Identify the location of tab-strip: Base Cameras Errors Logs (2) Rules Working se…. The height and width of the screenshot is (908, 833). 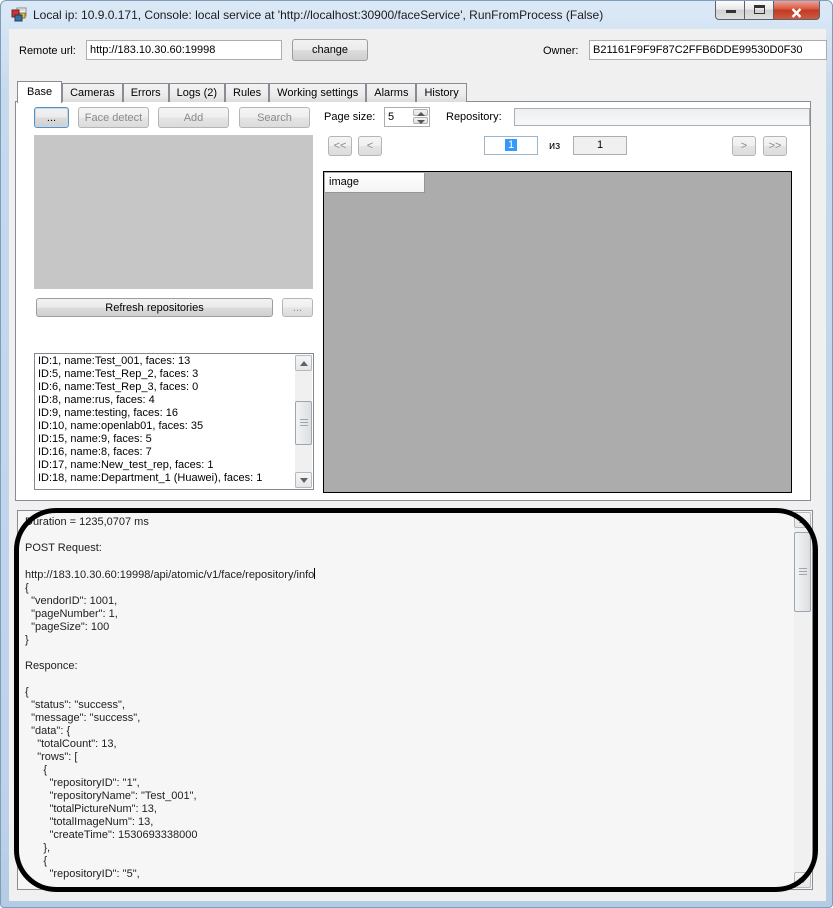
(414, 91).